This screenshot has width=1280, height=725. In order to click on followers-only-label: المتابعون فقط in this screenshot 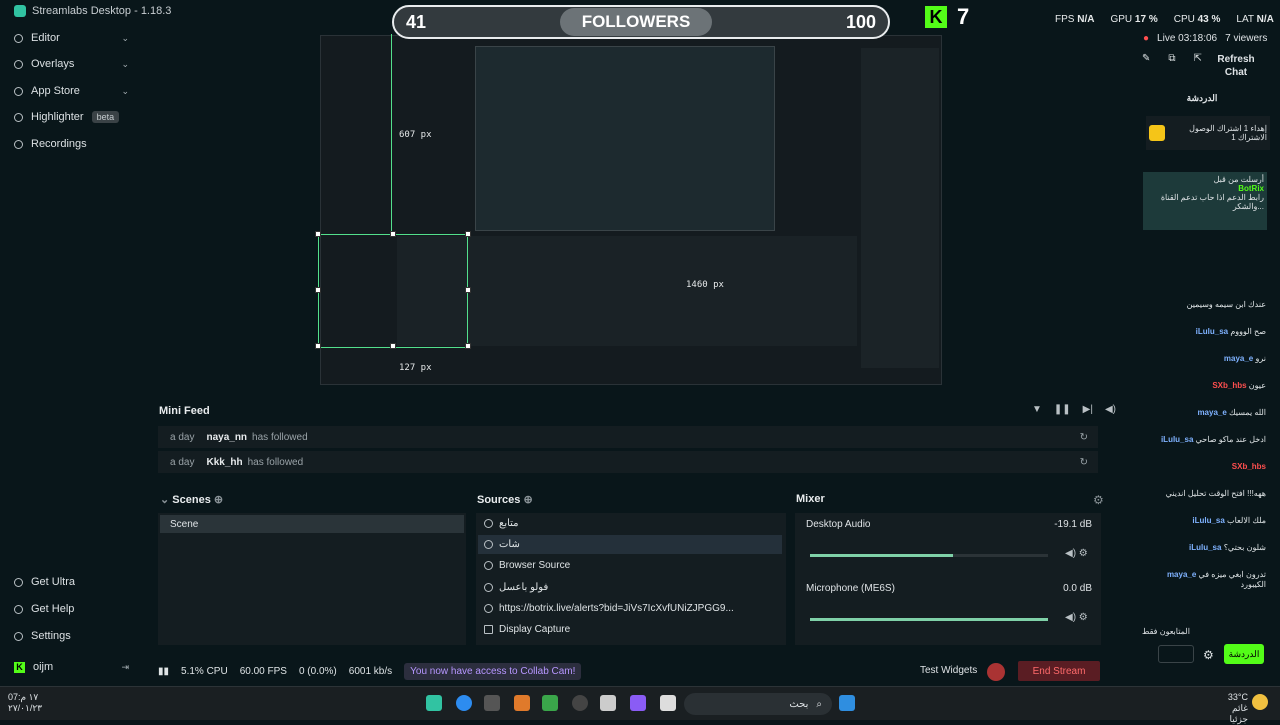, I will do `click(1166, 631)`.